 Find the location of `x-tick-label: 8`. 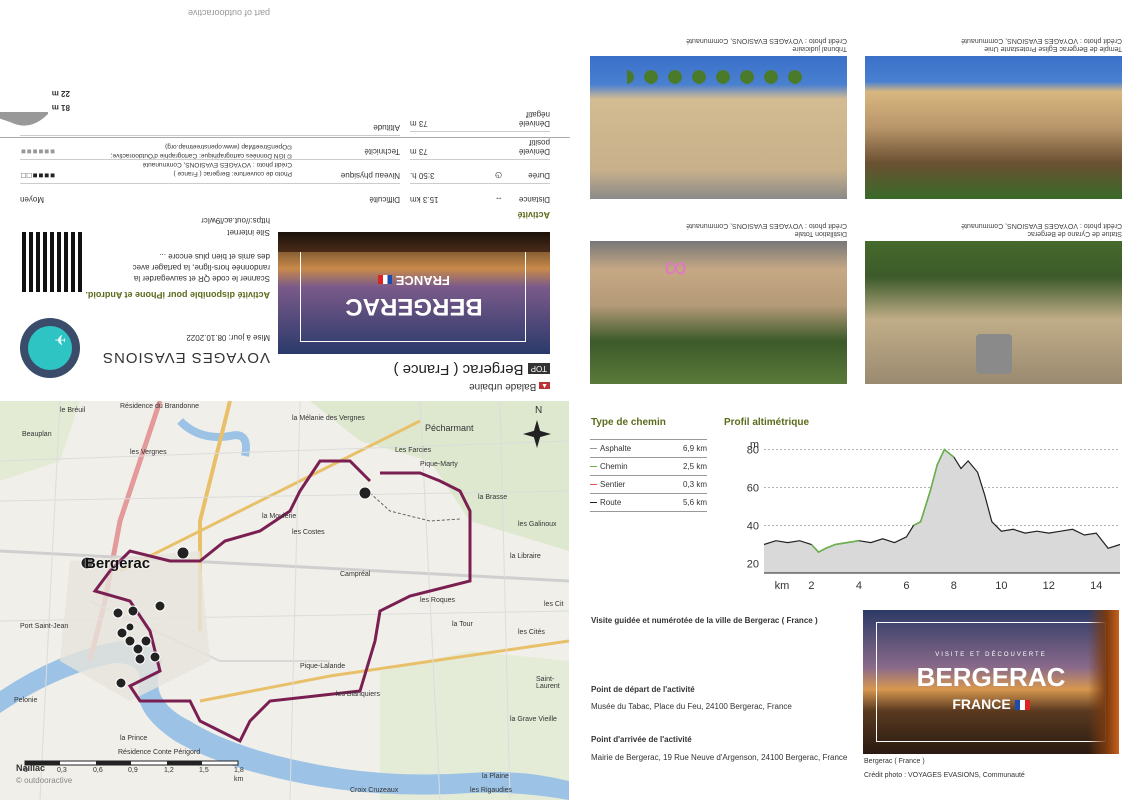

x-tick-label: 8 is located at coordinates (954, 586).